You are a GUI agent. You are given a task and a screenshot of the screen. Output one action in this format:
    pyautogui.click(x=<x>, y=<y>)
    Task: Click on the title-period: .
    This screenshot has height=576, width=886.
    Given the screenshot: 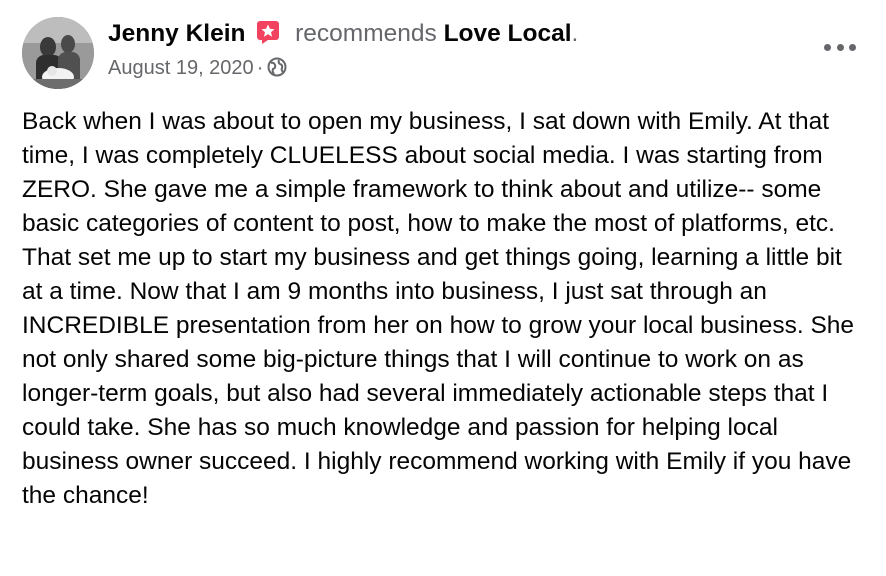 What is the action you would take?
    pyautogui.click(x=575, y=33)
    